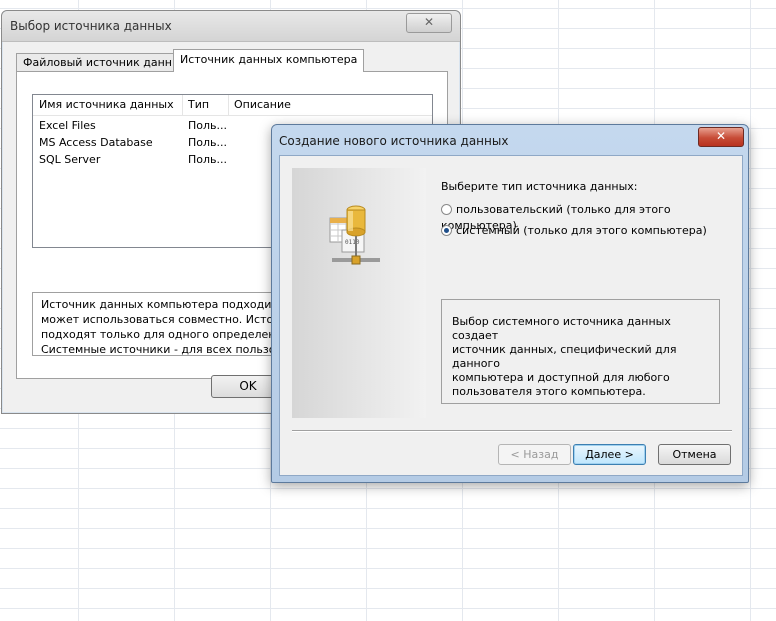 The width and height of the screenshot is (776, 621). Describe the element at coordinates (352, 242) in the screenshot. I see `svg-text: 0110` at that location.